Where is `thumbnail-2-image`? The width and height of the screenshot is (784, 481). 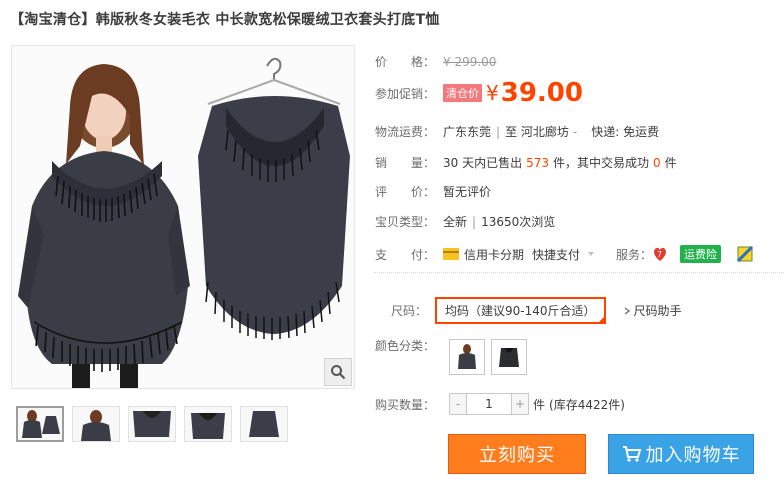
thumbnail-2-image is located at coordinates (96, 424).